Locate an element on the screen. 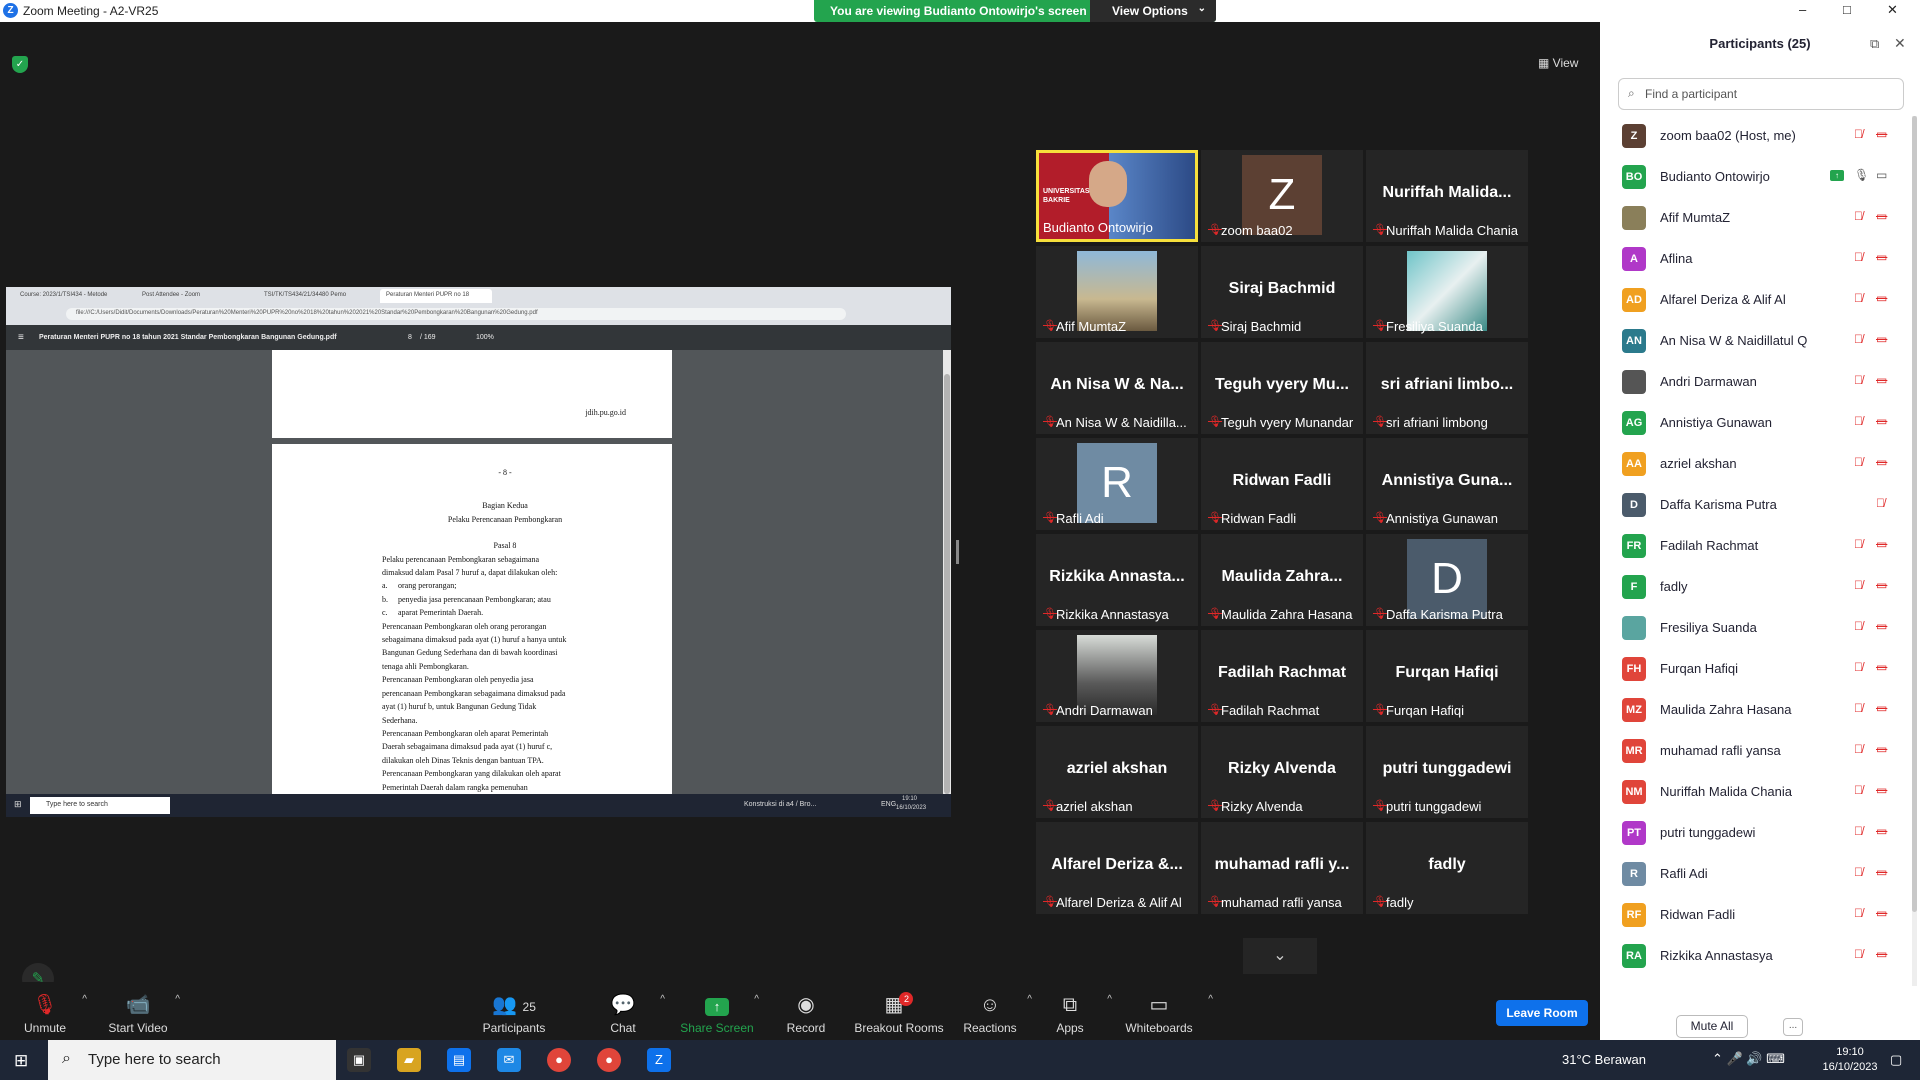  video-tile: R 🎙 Rafli Adi is located at coordinates (1117, 484).